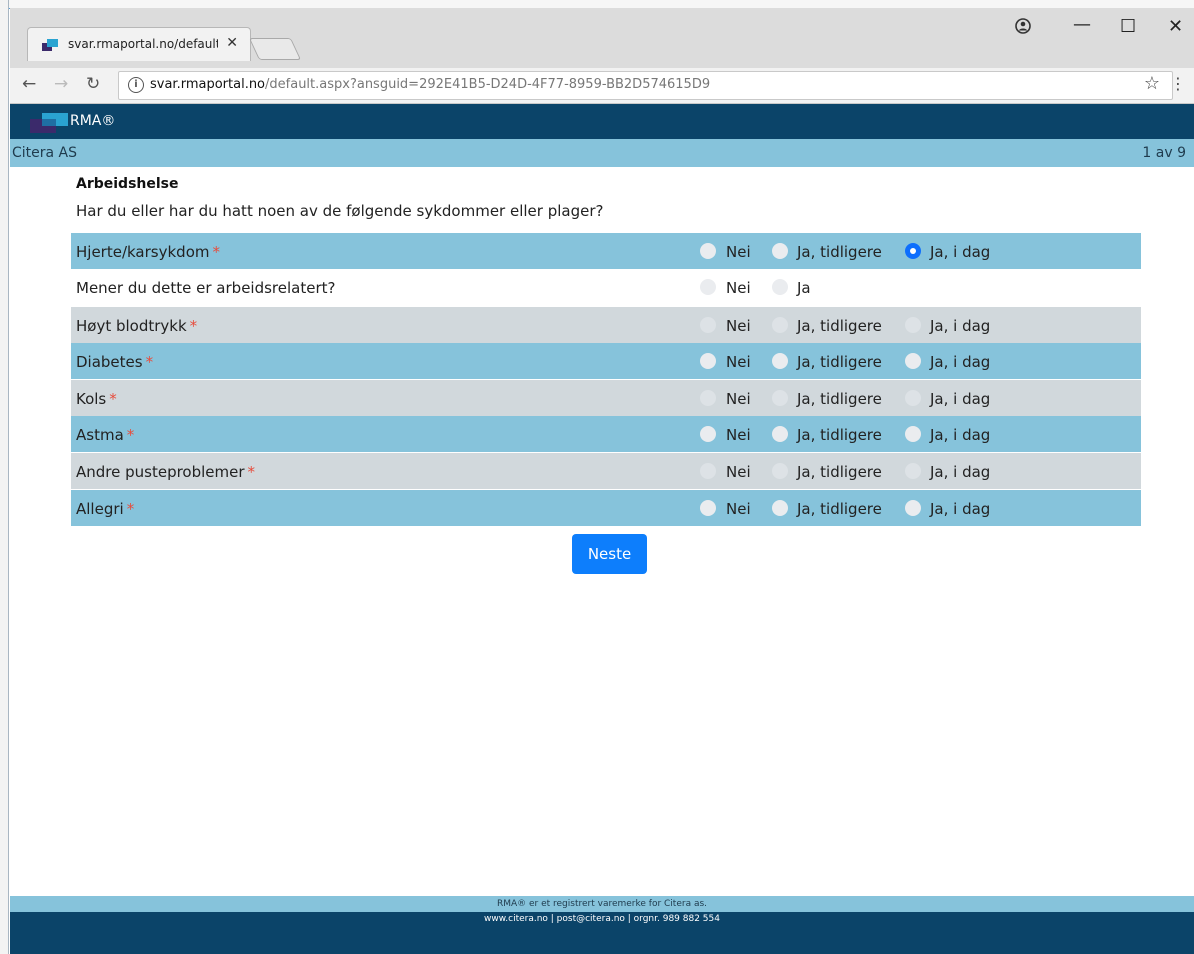 Image resolution: width=1194 pixels, height=954 pixels. I want to click on info-icon: i, so click(136, 85).